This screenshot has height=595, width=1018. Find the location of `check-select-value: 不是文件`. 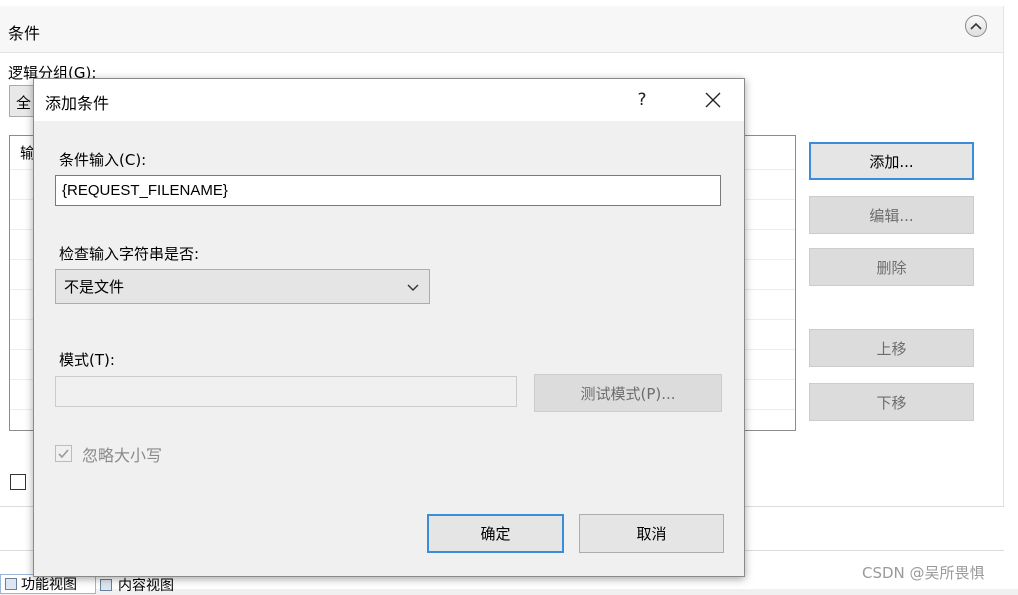

check-select-value: 不是文件 is located at coordinates (94, 287).